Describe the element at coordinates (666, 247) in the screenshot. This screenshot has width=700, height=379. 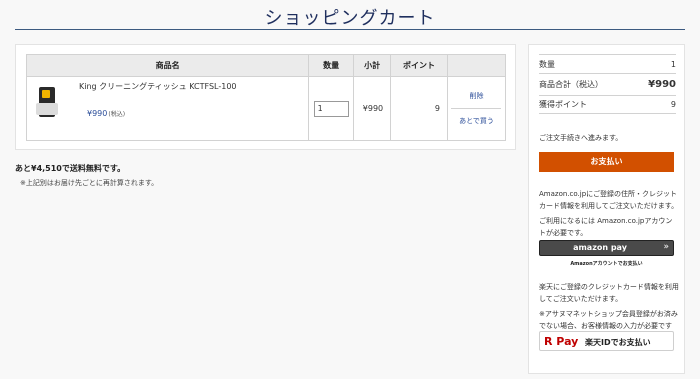
I see `chevron-double-right-icon: »` at that location.